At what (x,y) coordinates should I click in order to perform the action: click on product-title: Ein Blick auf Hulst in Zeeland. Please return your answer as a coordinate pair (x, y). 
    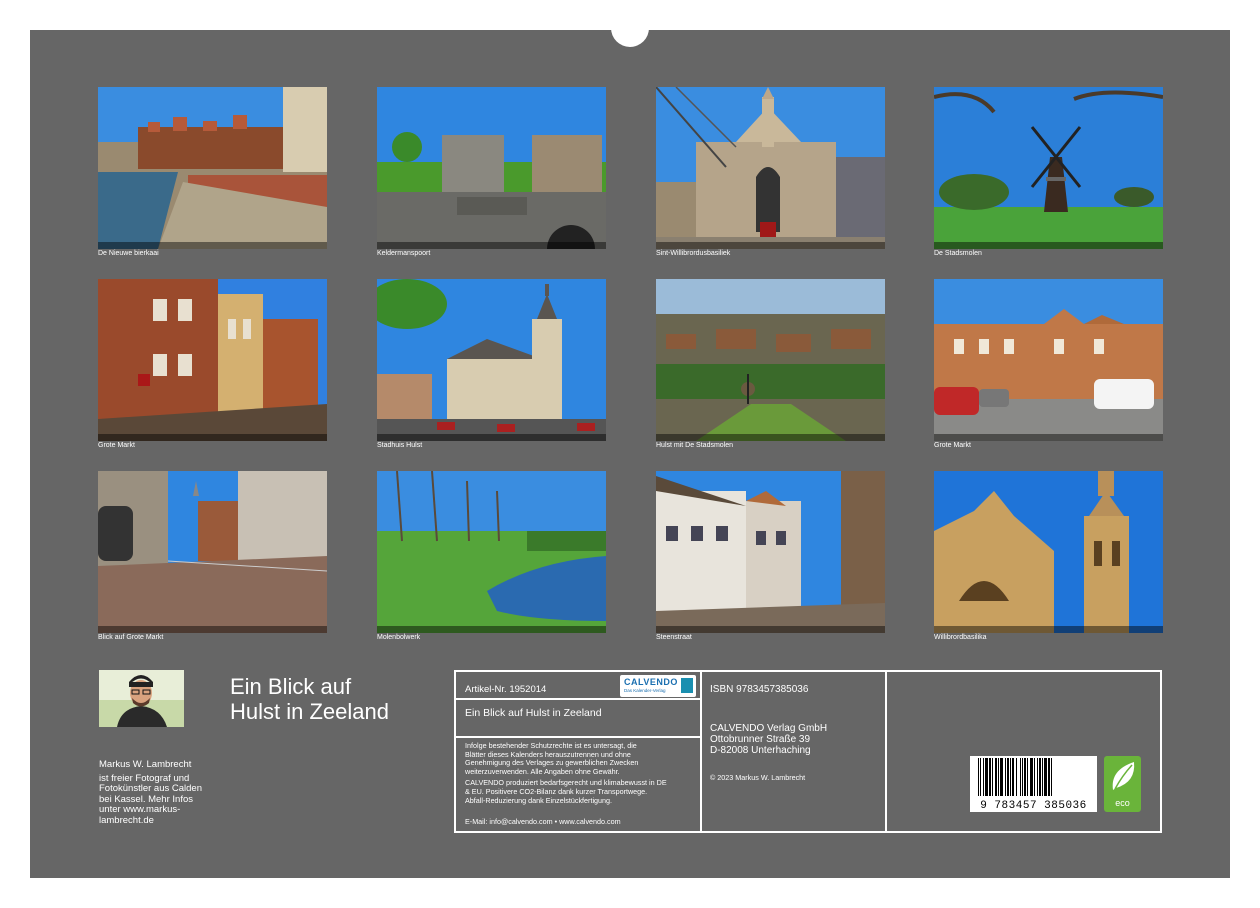
    Looking at the image, I should click on (533, 713).